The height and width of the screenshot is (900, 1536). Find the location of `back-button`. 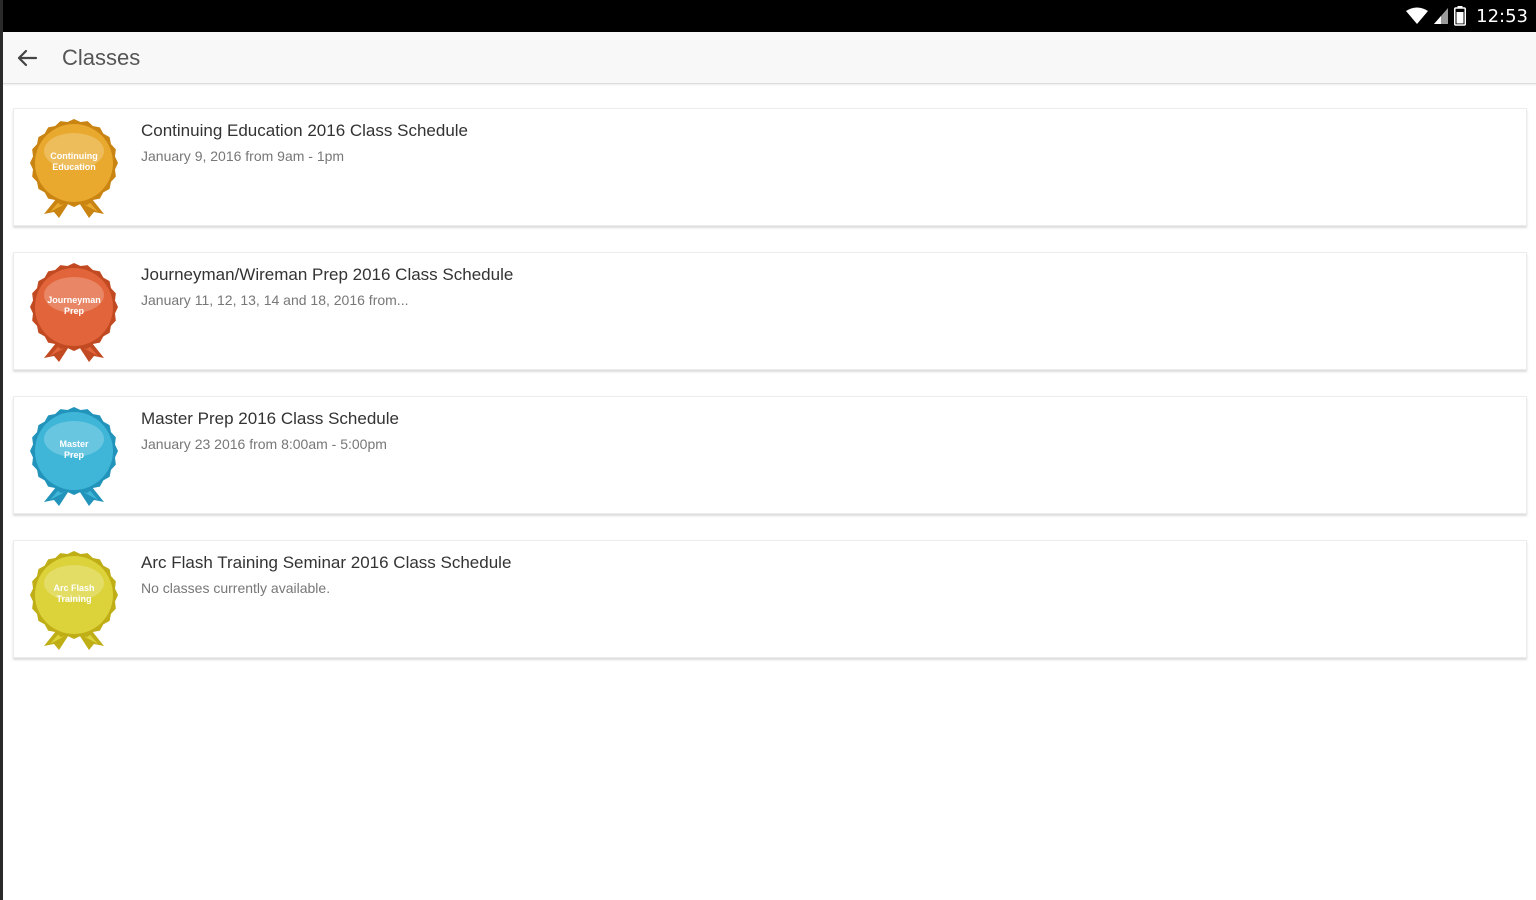

back-button is located at coordinates (27, 58).